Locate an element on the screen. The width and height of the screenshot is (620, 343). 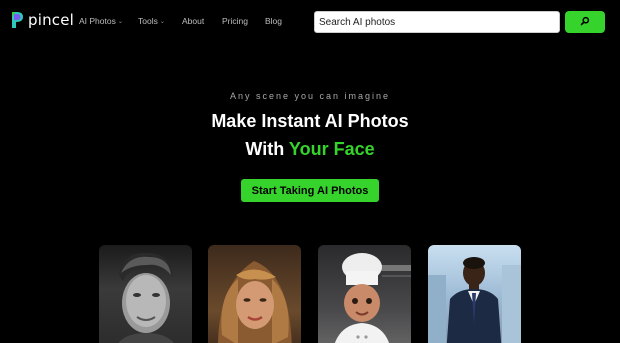
brand-logo: pincel is located at coordinates (42, 20).